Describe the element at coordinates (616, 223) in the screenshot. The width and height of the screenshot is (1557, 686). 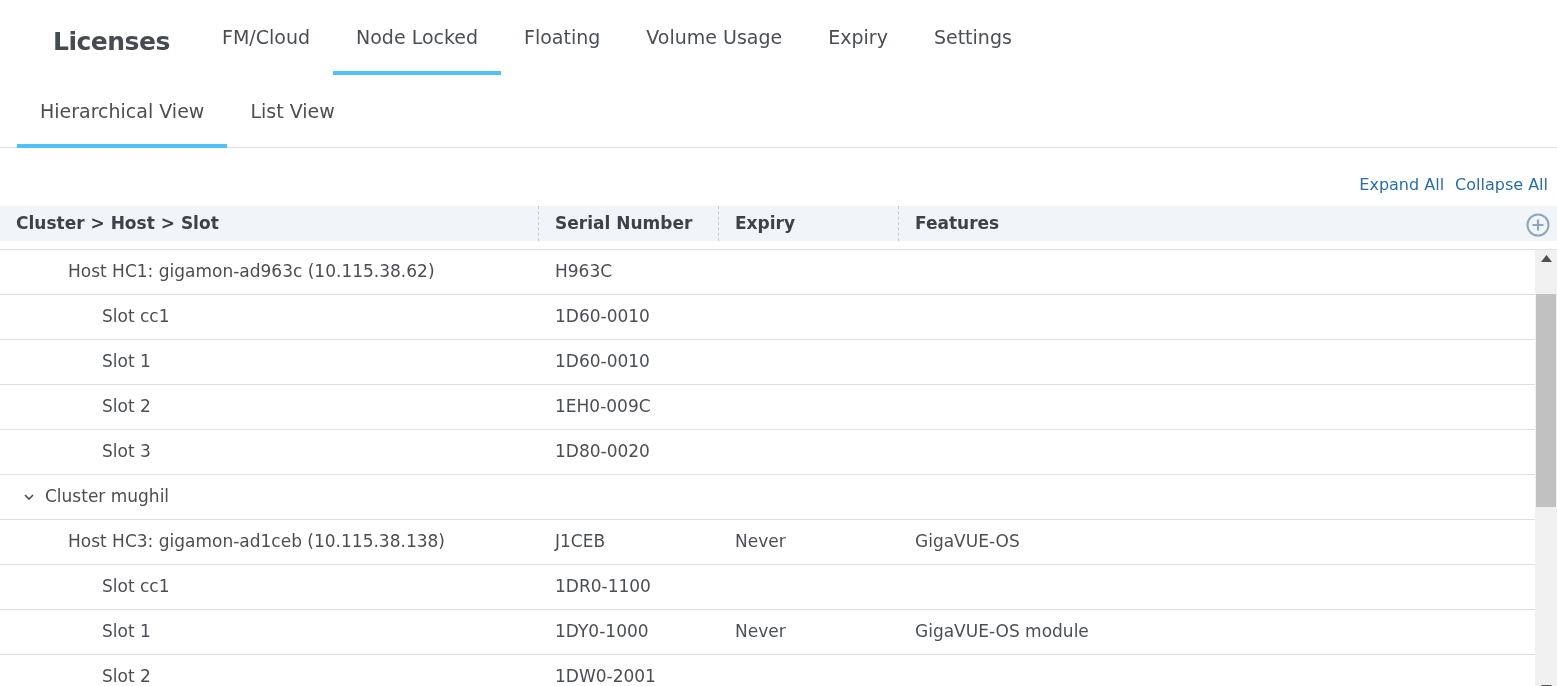
I see `column-header: Serial Number` at that location.